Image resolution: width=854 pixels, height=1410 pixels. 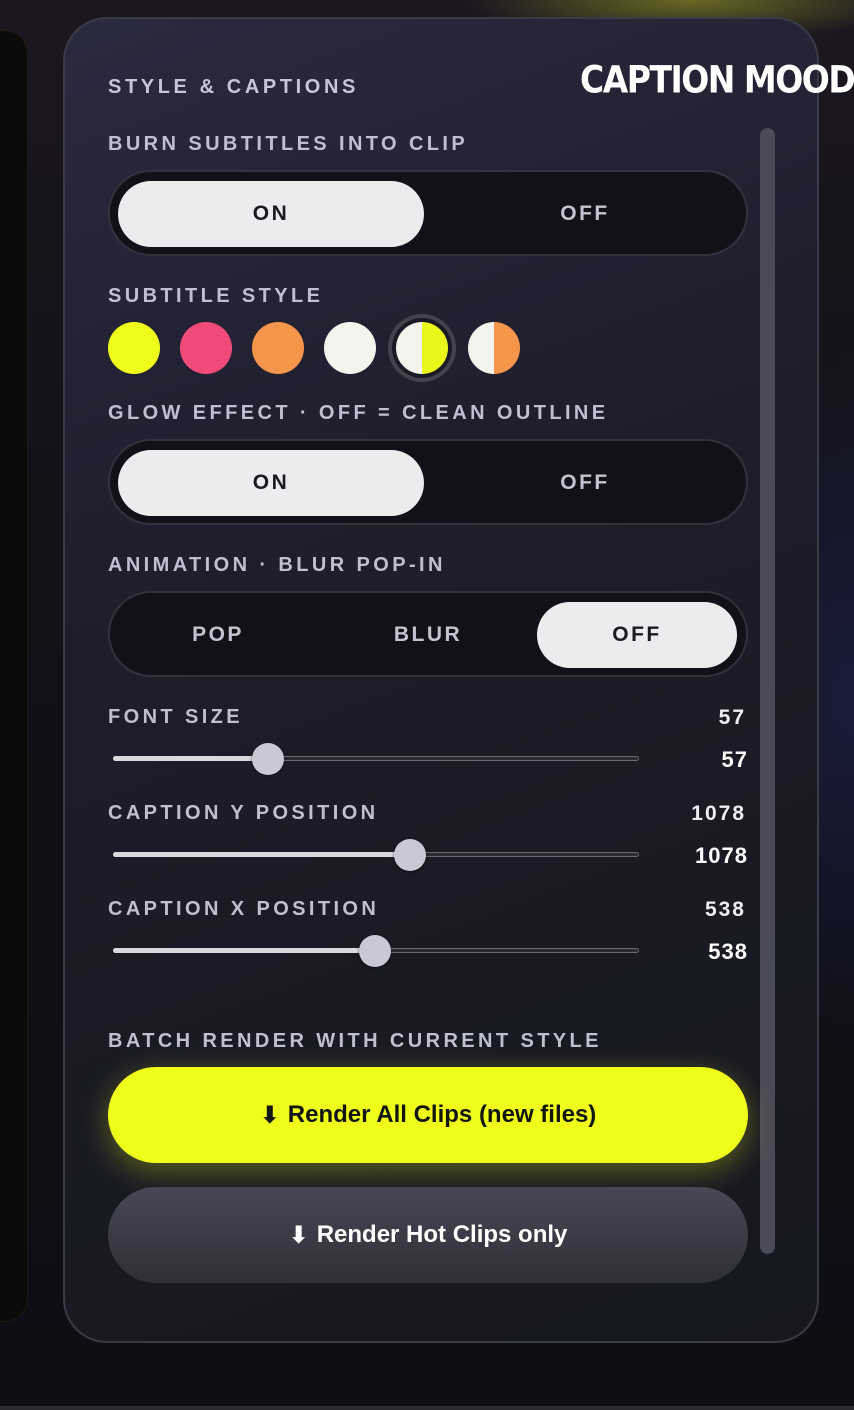 I want to click on animation-blur-option: BLUR, so click(x=428, y=635).